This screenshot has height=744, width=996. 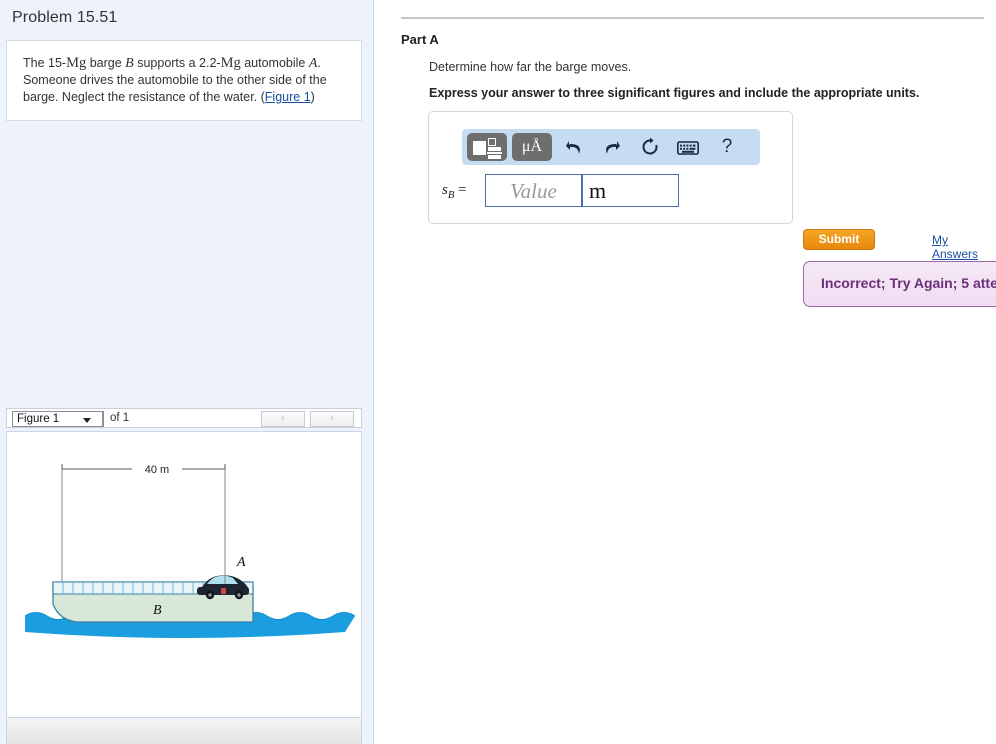 I want to click on page-title: Problem 15.51, so click(x=65, y=17).